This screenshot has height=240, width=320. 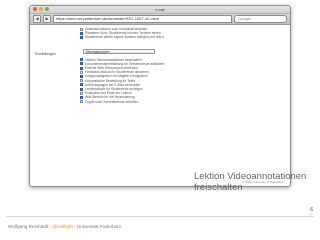 I want to click on window-titlebar: e-cat, so click(x=160, y=10).